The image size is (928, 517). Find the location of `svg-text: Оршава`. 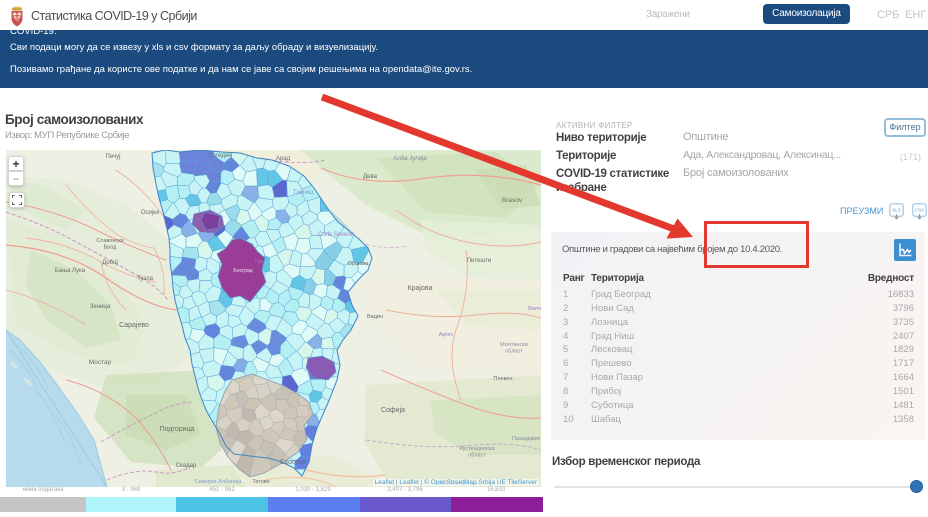

svg-text: Оршава is located at coordinates (359, 264).